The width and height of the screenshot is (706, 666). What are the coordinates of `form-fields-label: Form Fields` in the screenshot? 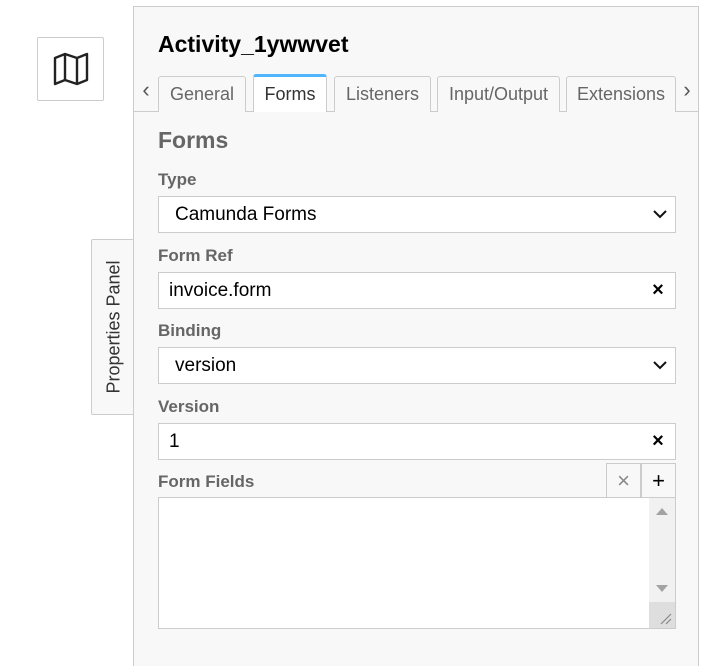 It's located at (206, 481).